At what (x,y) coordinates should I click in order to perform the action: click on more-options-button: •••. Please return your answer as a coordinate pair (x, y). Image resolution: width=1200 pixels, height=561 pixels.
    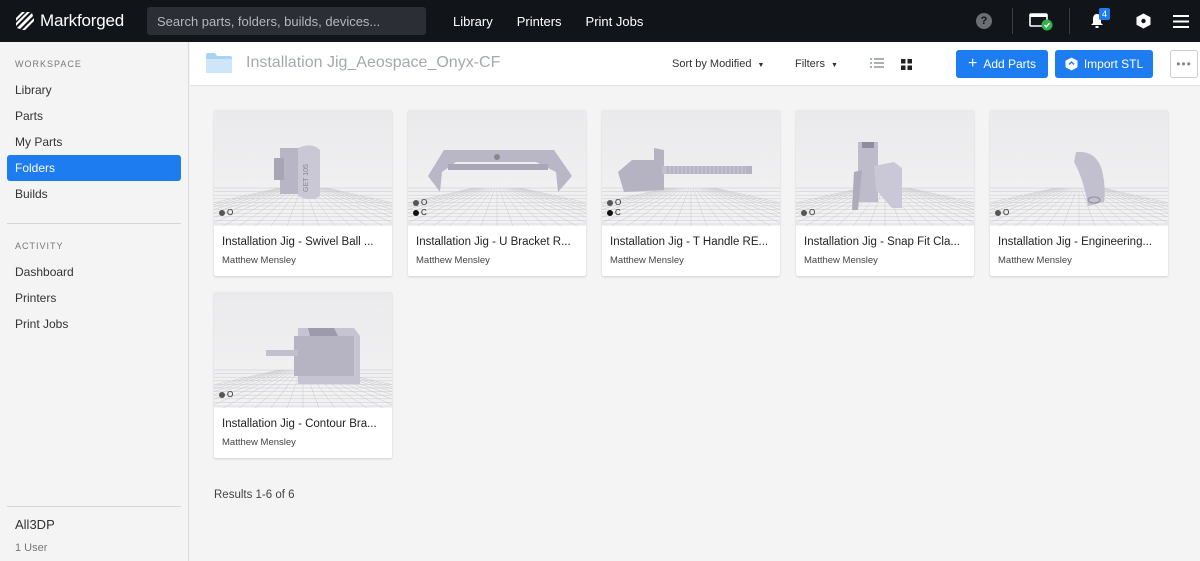
    Looking at the image, I should click on (1184, 64).